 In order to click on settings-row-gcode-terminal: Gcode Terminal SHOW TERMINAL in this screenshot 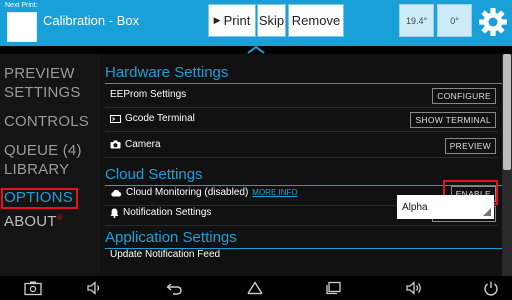, I will do `click(301, 120)`.